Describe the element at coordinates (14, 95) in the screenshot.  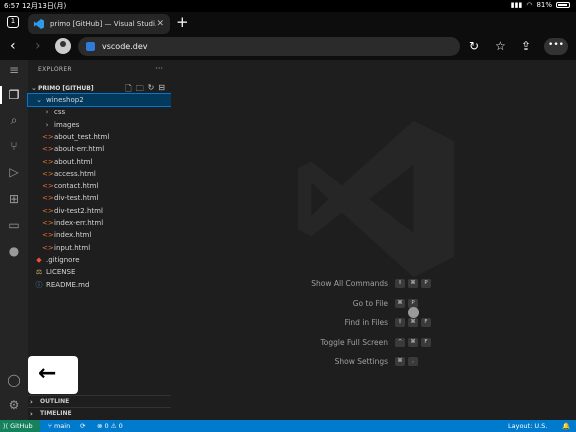
I see `explorer-icon: ❐` at that location.